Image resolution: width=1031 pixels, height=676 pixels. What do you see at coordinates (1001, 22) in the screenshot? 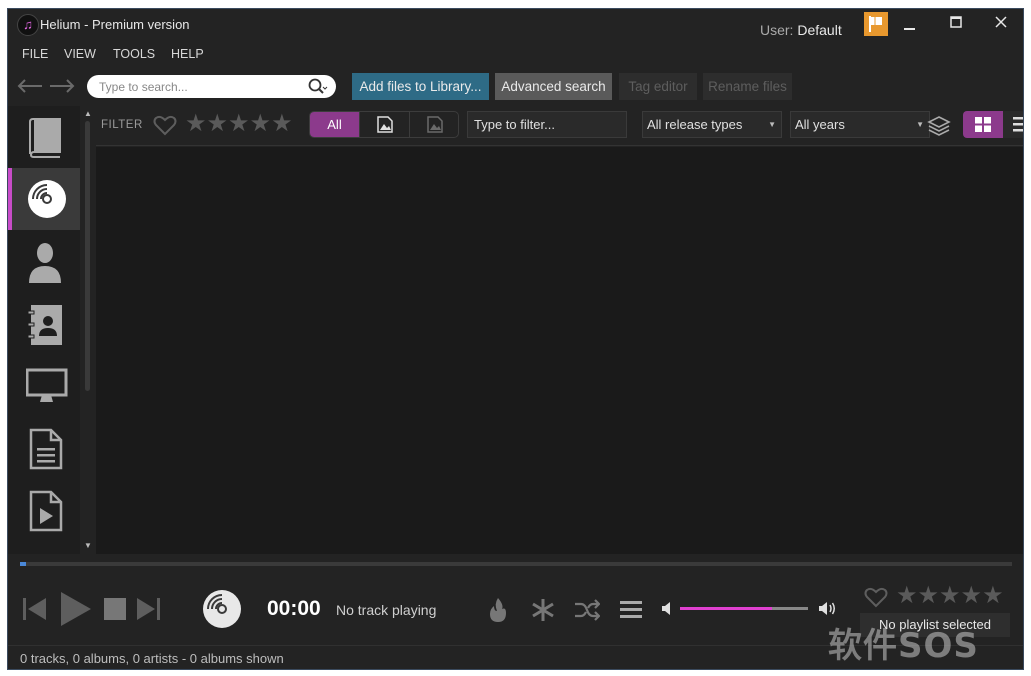
I see `close-icon` at bounding box center [1001, 22].